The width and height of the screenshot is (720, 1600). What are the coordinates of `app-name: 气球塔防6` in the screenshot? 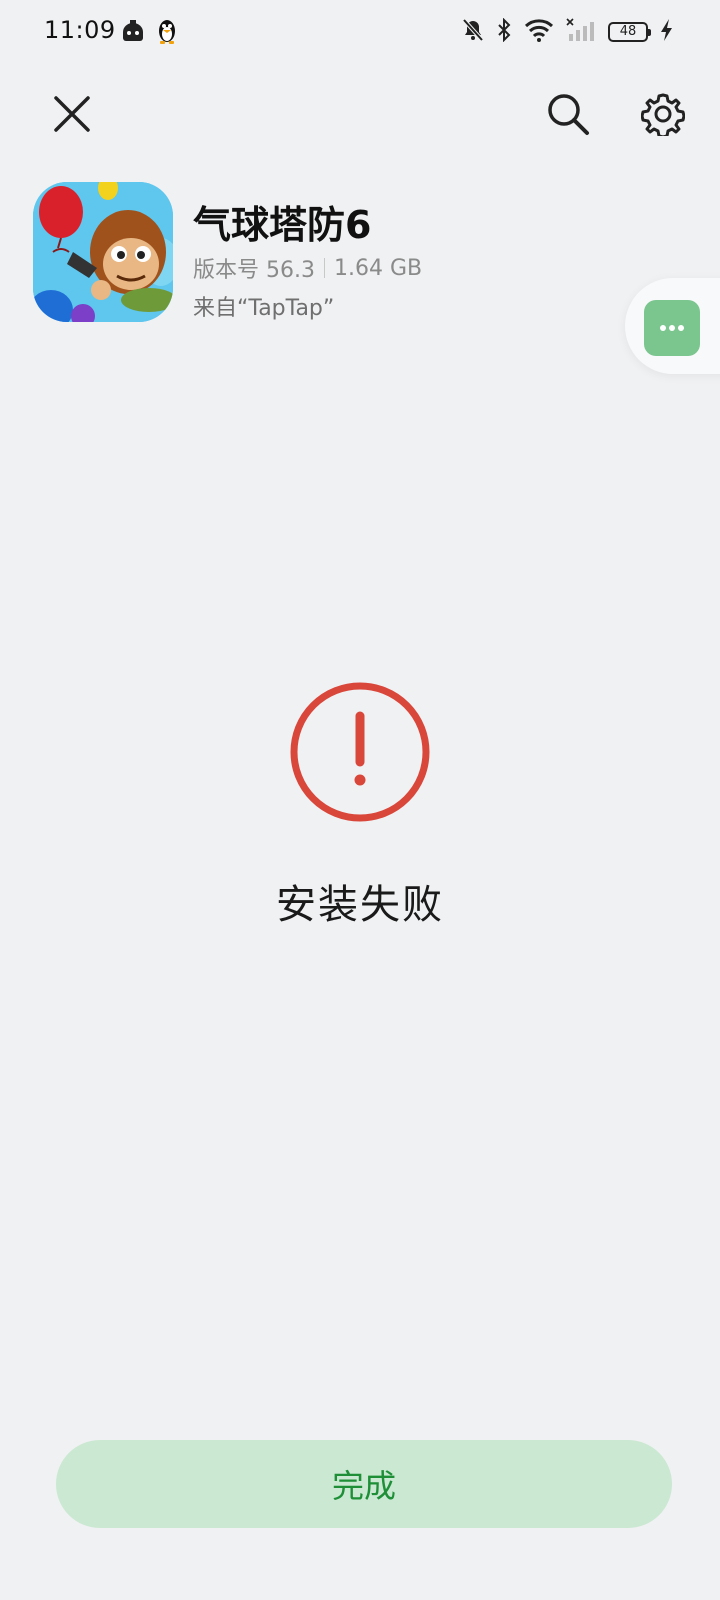 It's located at (282, 225).